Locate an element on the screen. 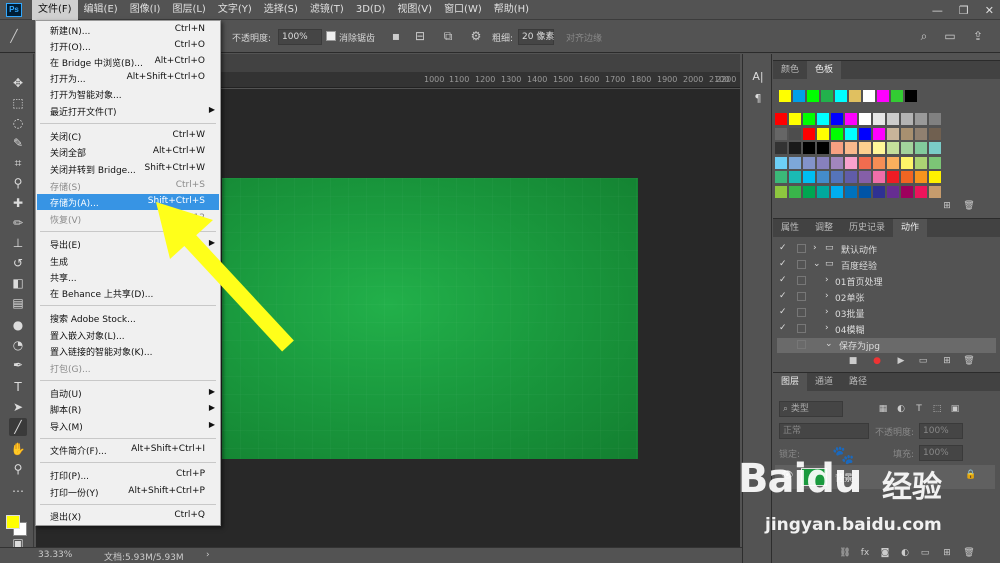  tab-history: 历史记录 is located at coordinates (867, 228).